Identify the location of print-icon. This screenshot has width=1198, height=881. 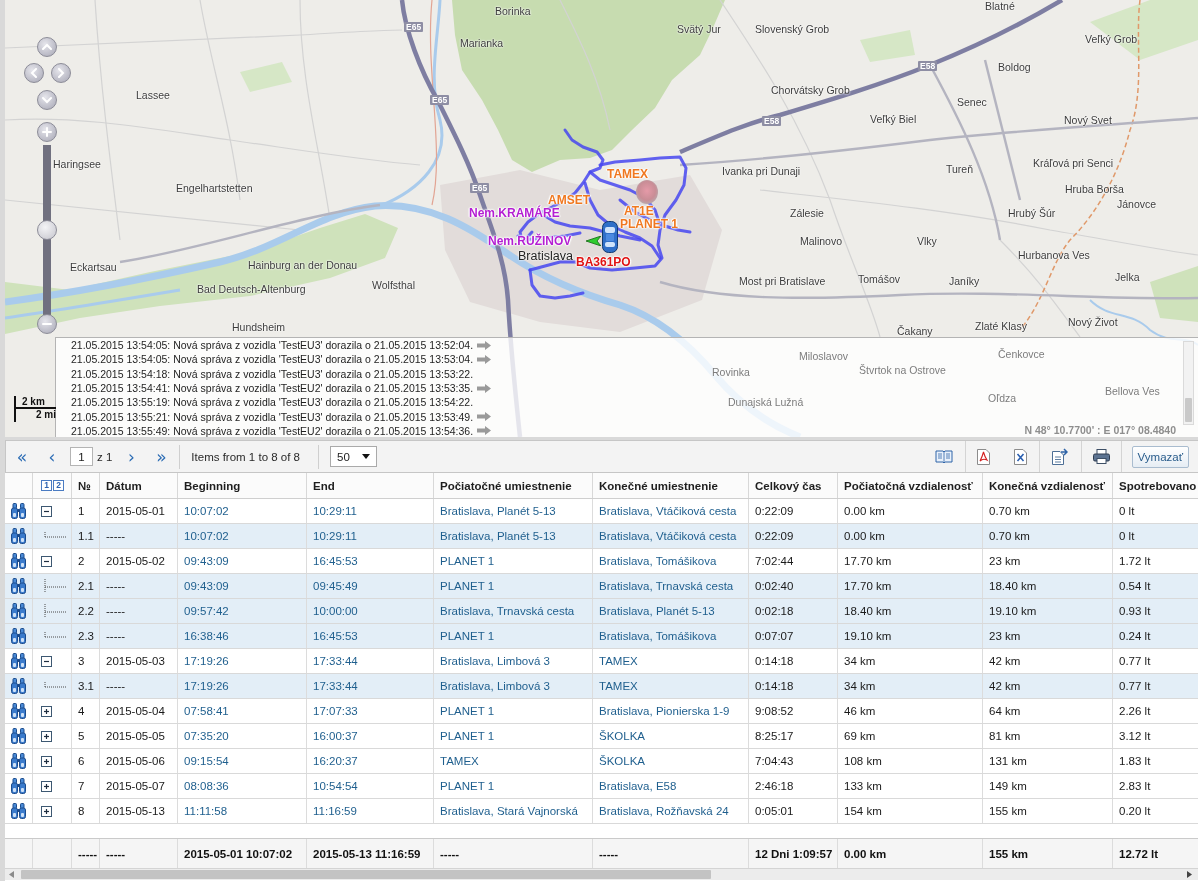
(1101, 456).